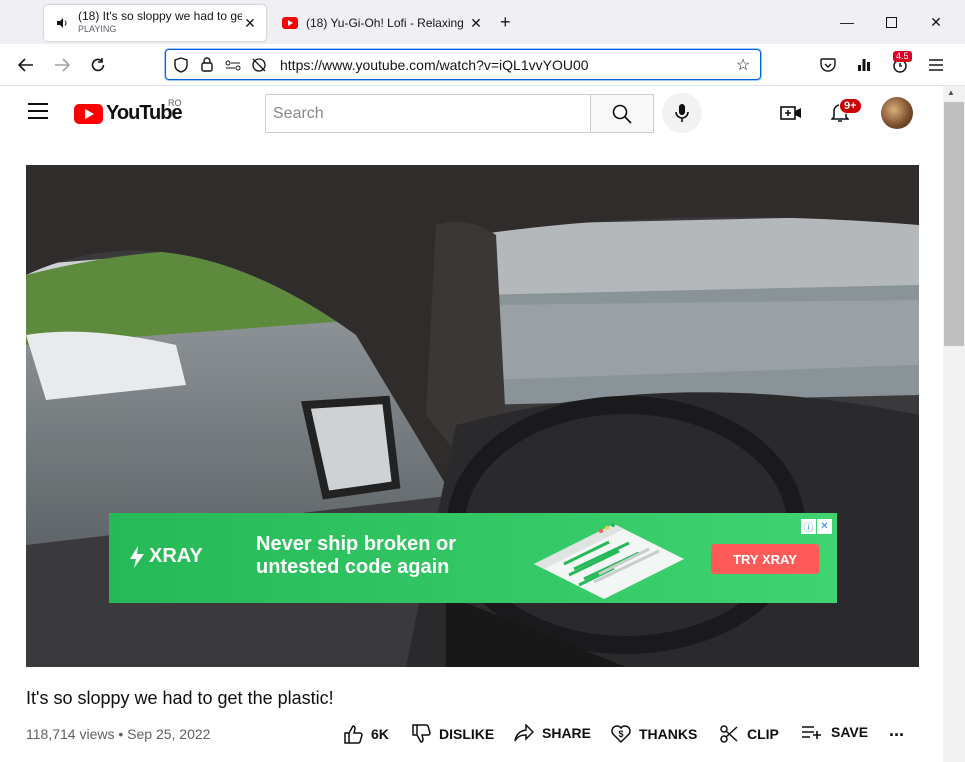  I want to click on search-icon, so click(622, 114).